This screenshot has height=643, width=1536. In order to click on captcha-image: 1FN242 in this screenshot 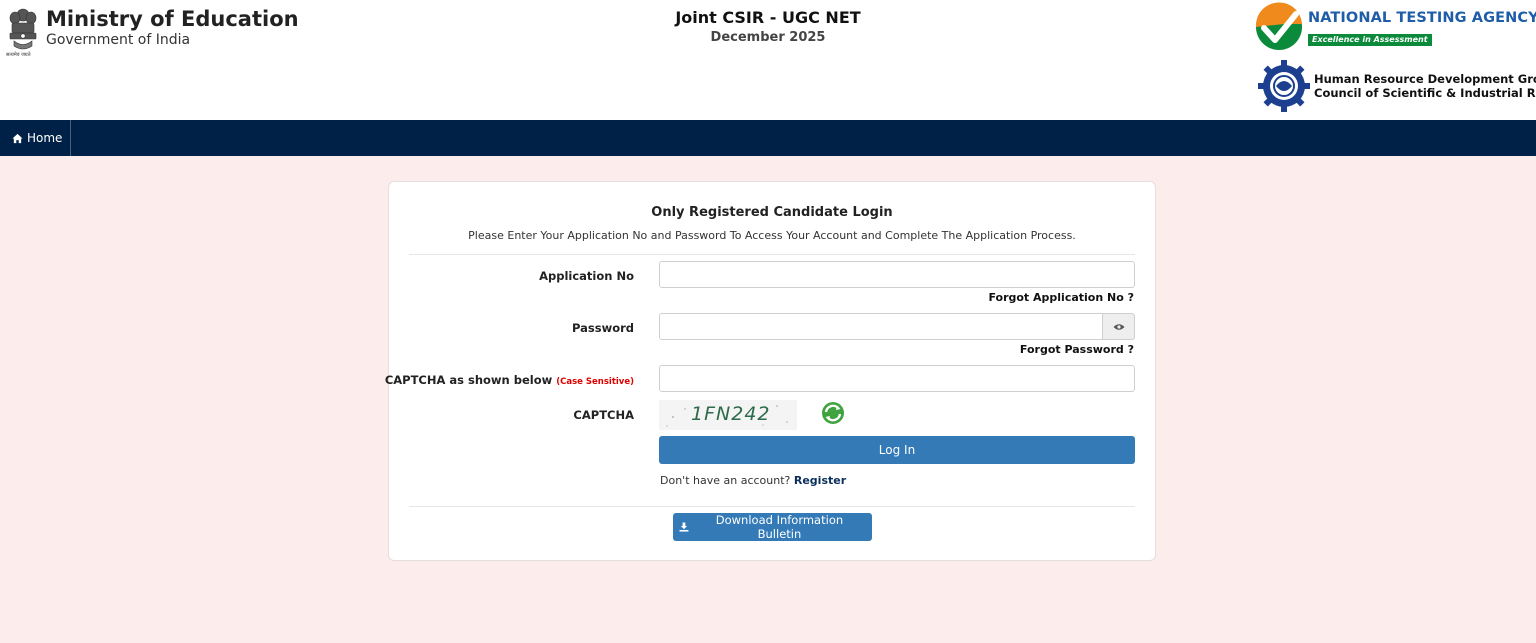, I will do `click(728, 415)`.